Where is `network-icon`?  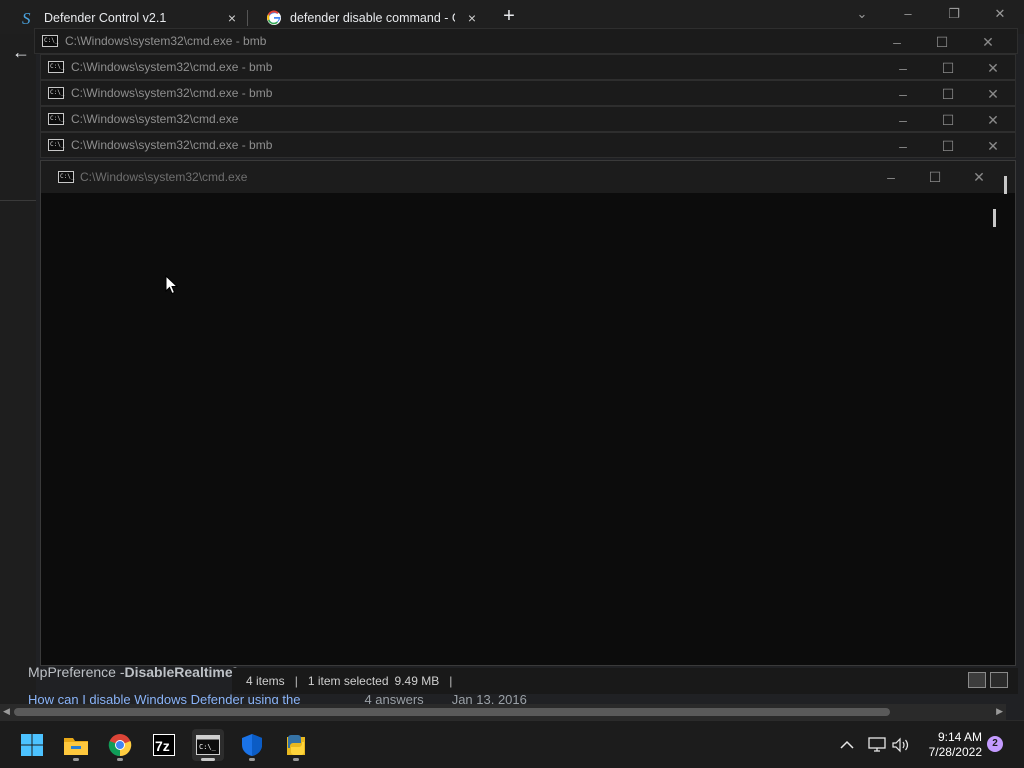
network-icon is located at coordinates (877, 744).